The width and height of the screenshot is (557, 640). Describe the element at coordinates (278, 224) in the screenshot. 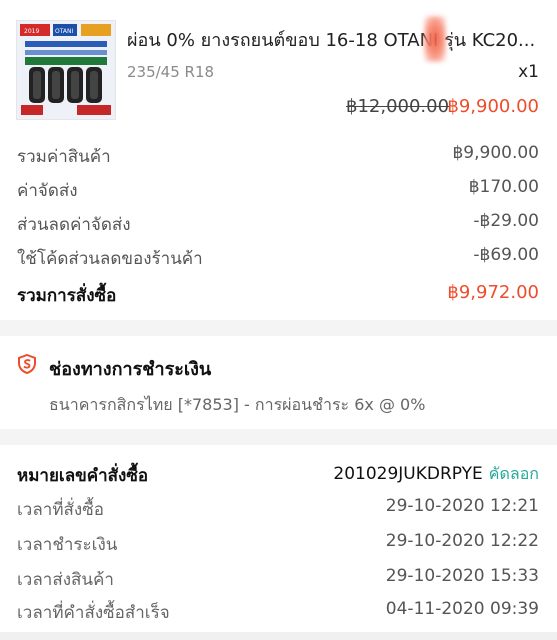

I see `summary-row-shipping-discount: ส่วนลดค่าจัดส่ง -฿29.00` at that location.